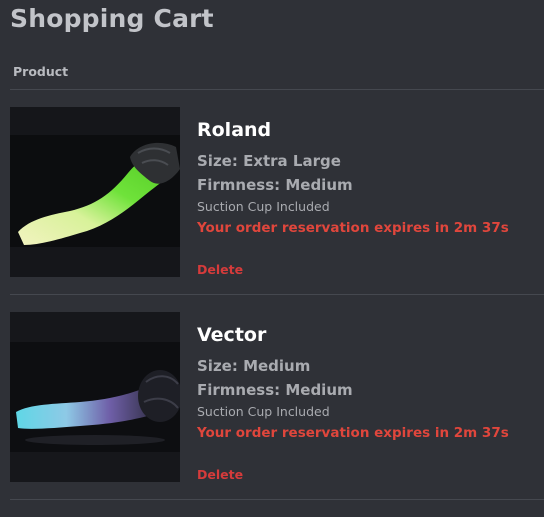 The image size is (544, 517). What do you see at coordinates (277, 89) in the screenshot?
I see `header-divider` at bounding box center [277, 89].